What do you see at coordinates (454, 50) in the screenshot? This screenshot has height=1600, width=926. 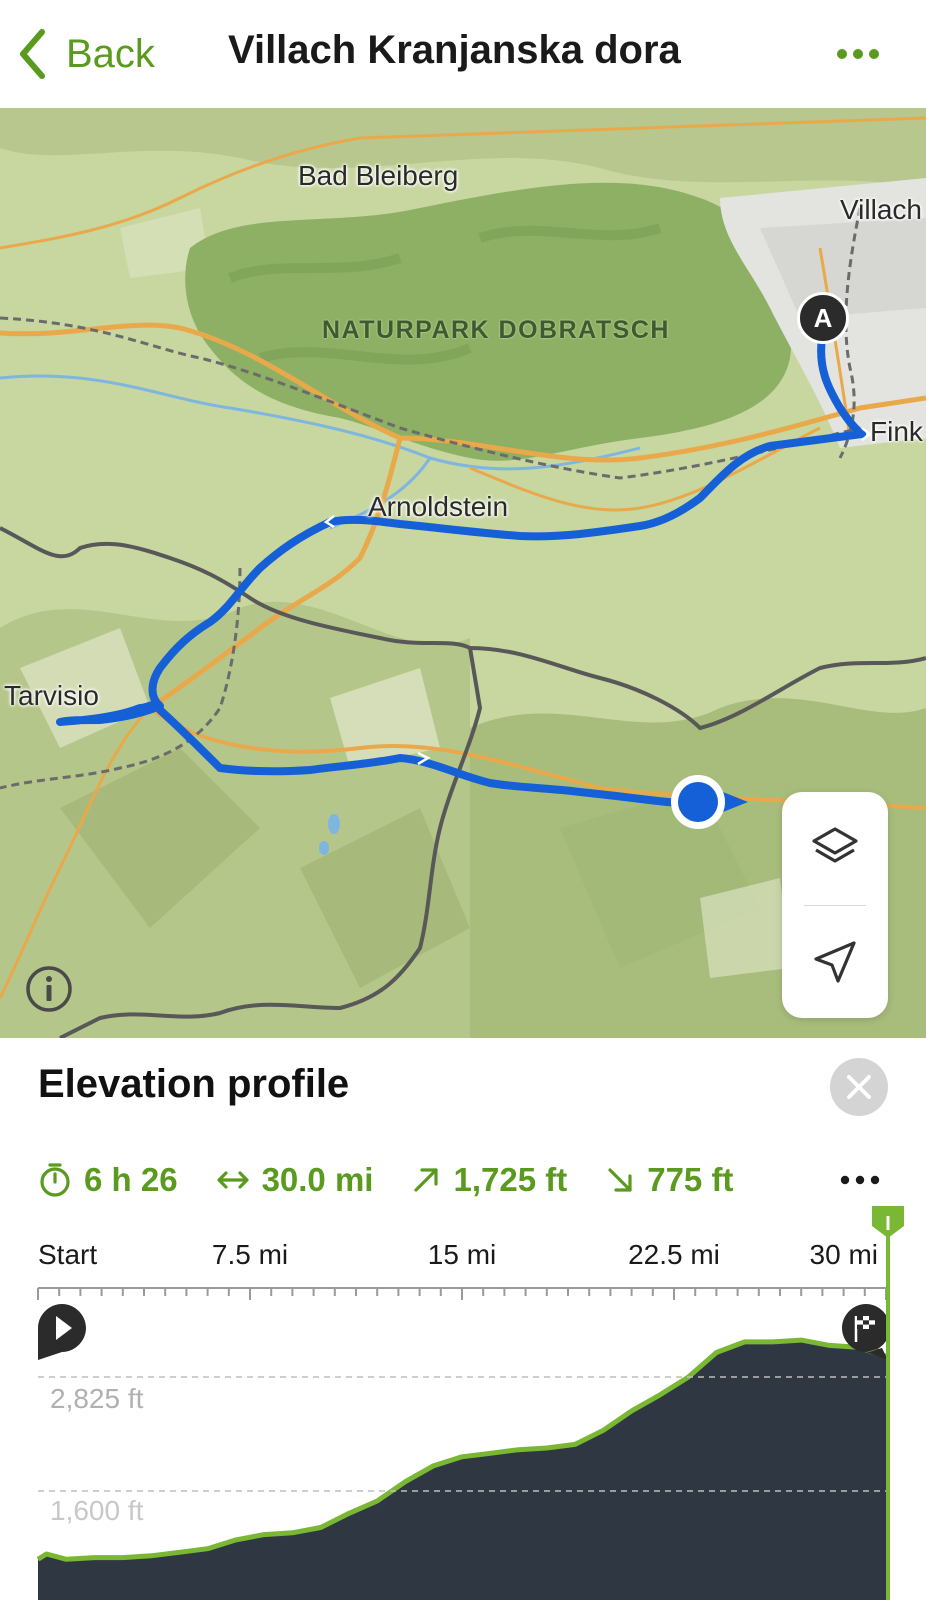 I see `page-title: Villach Kranjanska dora` at bounding box center [454, 50].